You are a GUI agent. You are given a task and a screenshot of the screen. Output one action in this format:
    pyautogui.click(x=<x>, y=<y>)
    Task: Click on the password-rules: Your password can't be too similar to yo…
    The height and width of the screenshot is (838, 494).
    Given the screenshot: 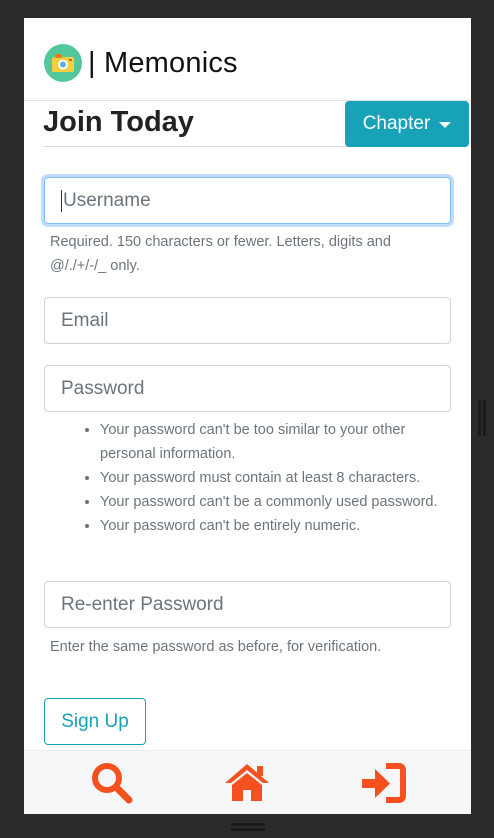 What is the action you would take?
    pyautogui.click(x=265, y=478)
    